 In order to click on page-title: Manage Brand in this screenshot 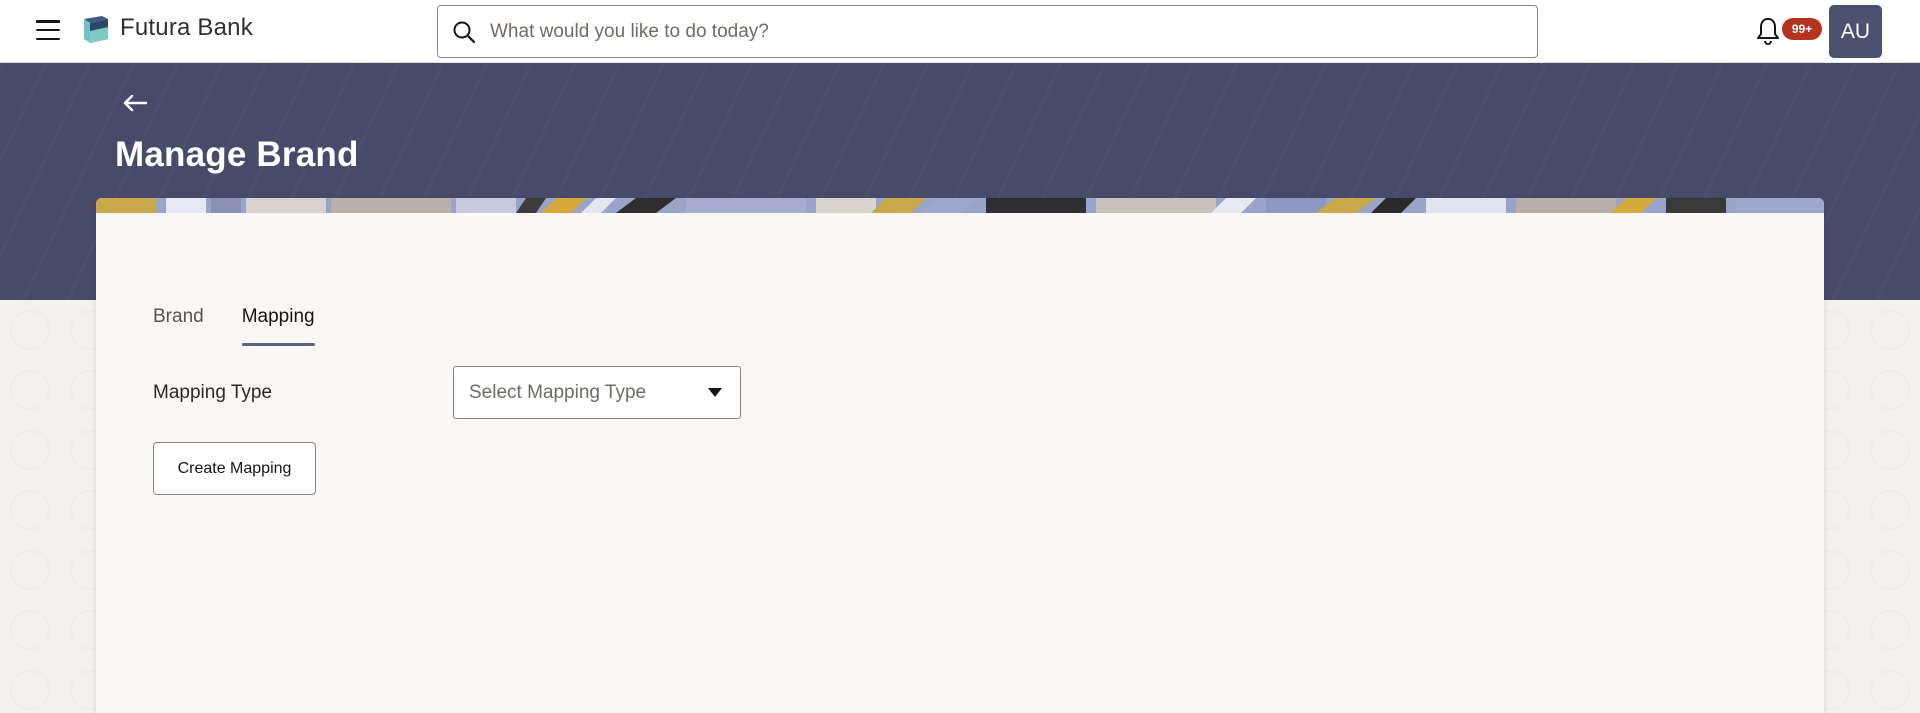, I will do `click(237, 154)`.